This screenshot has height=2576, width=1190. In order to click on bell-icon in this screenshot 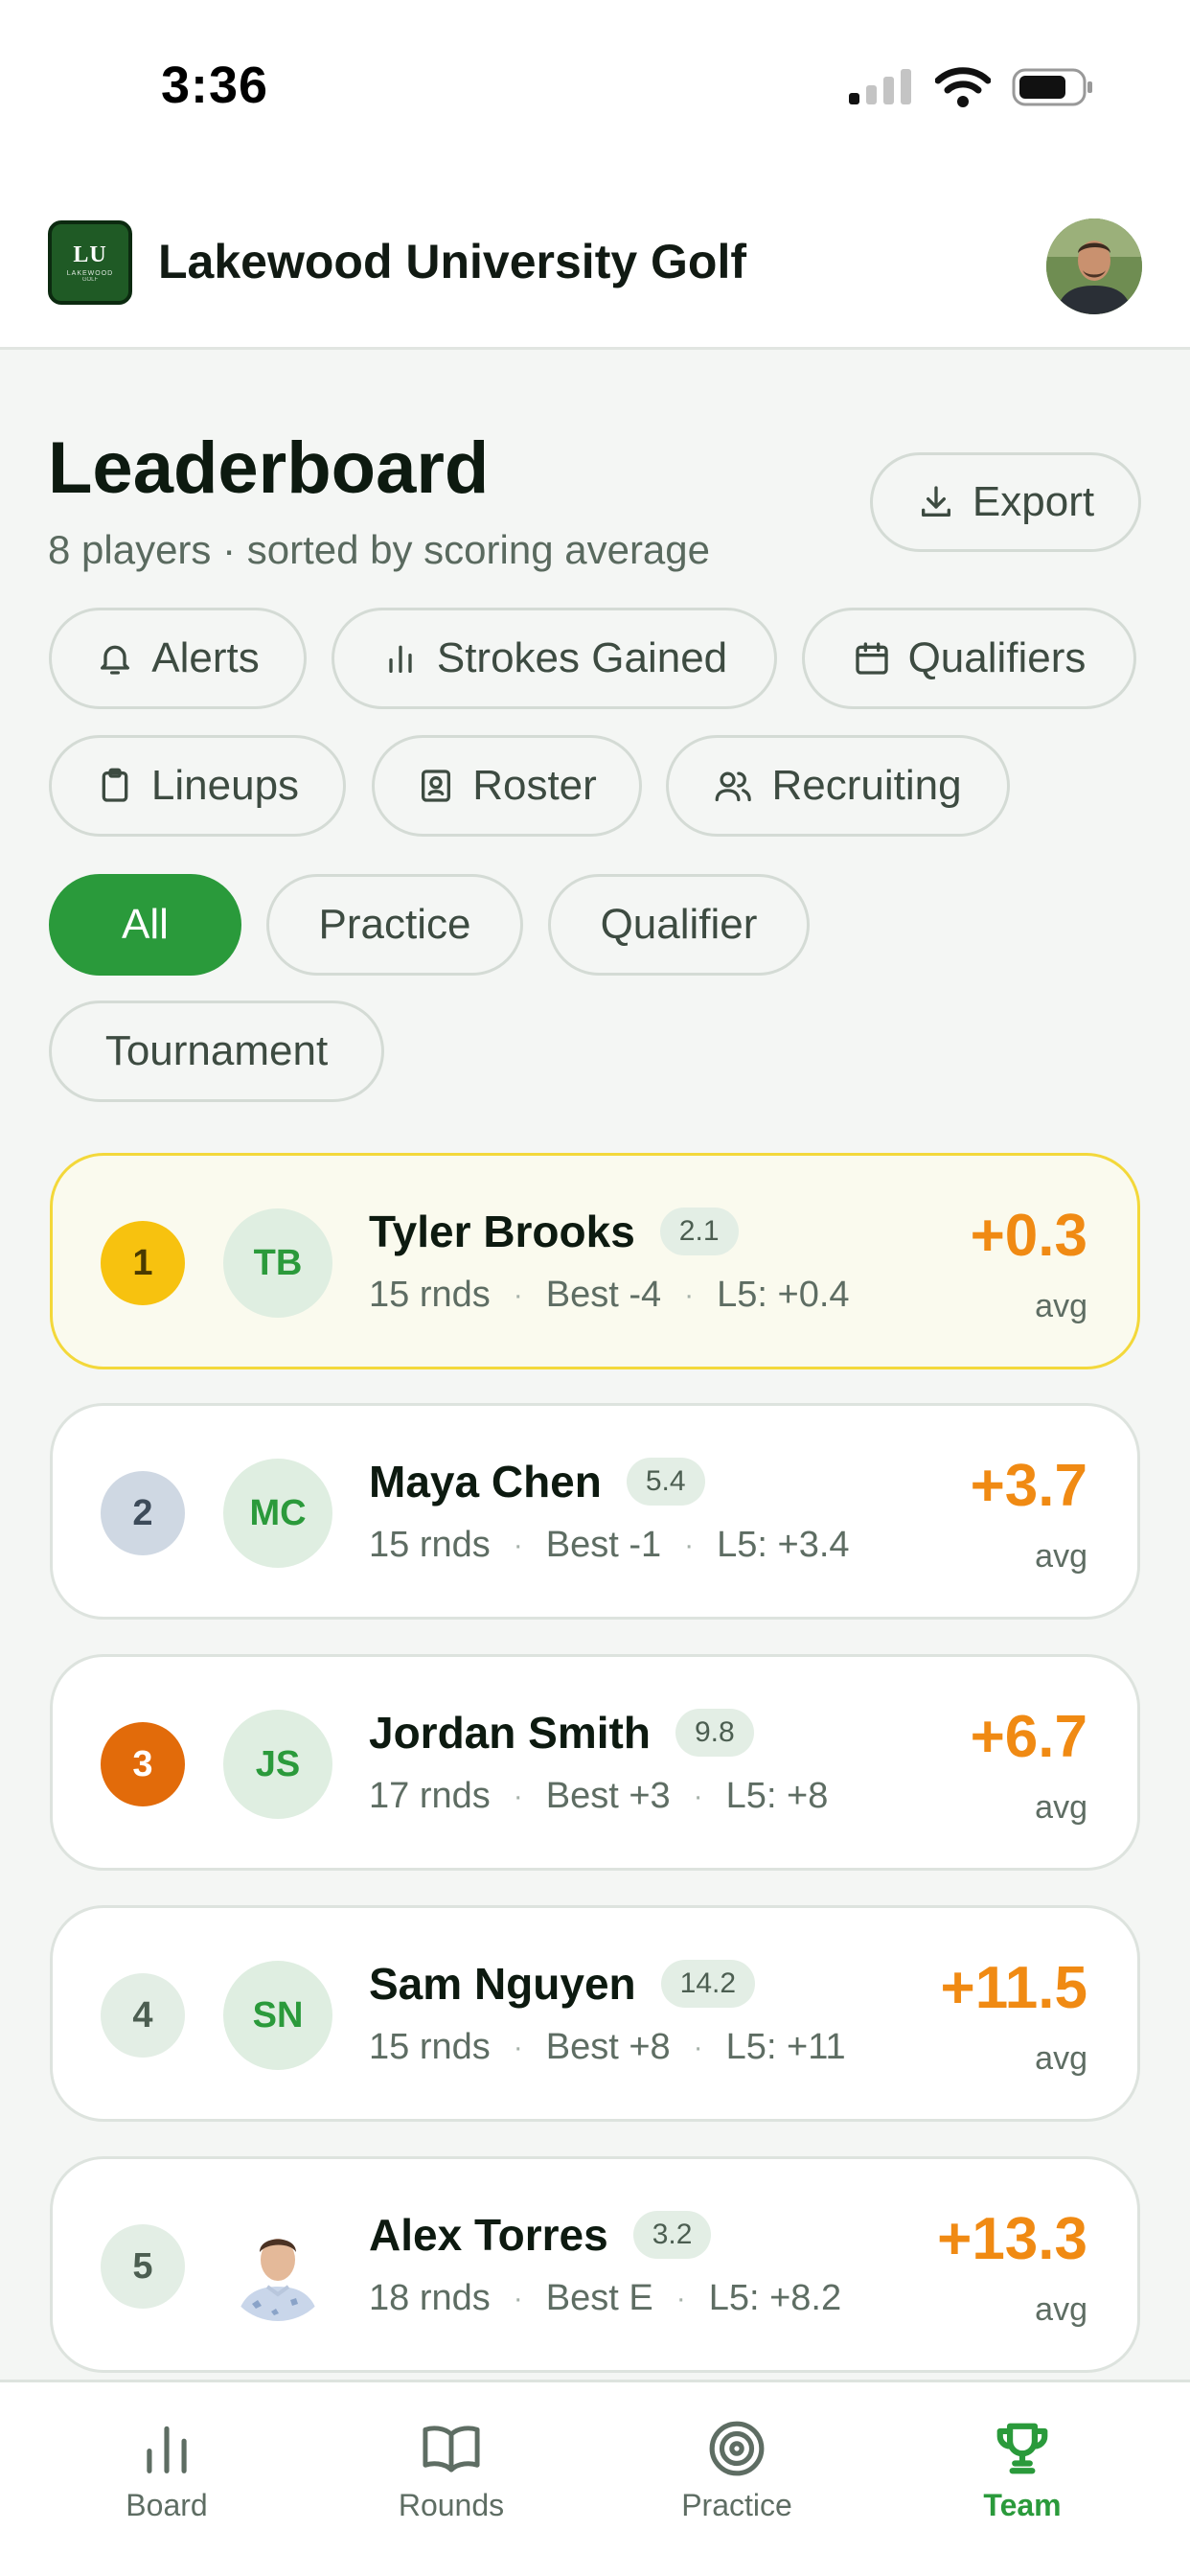, I will do `click(116, 660)`.